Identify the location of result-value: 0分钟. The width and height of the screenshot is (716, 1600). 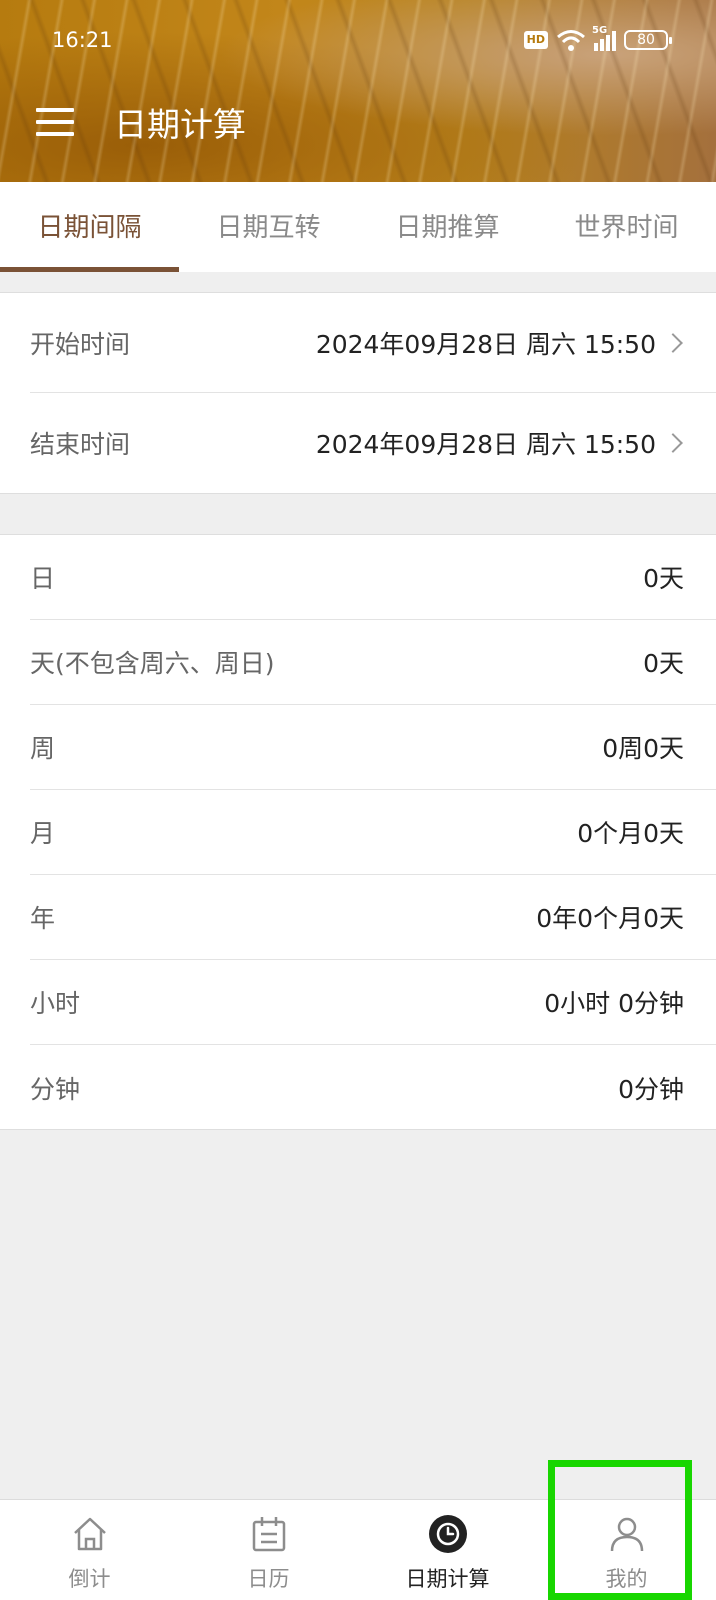
(651, 1089).